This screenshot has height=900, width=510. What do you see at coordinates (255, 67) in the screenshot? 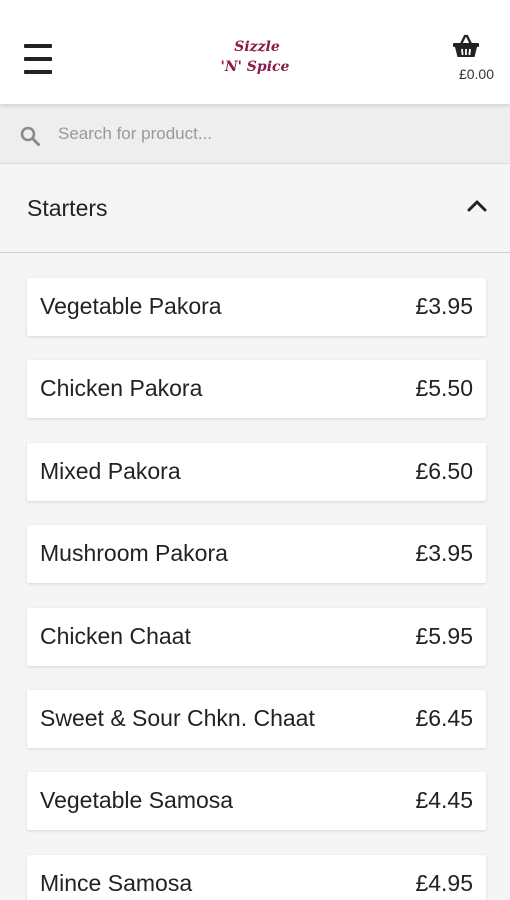
I see `logo-line-2: 'N' Spice` at bounding box center [255, 67].